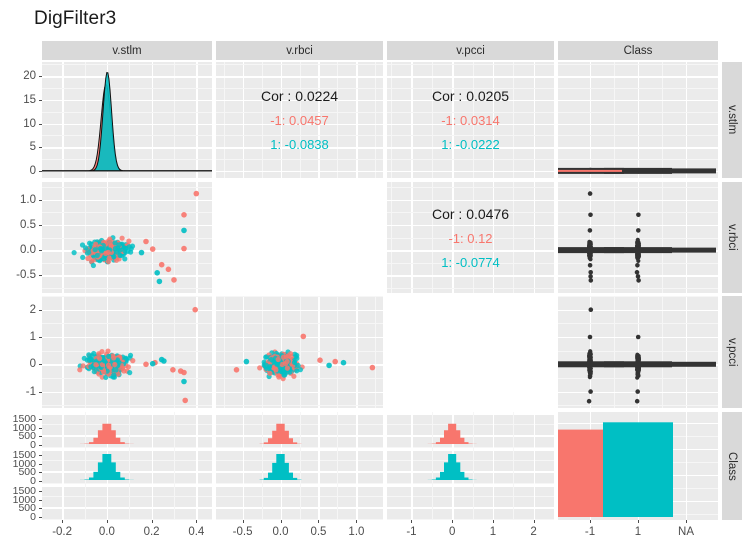 The height and width of the screenshot is (550, 750). What do you see at coordinates (28, 199) in the screenshot?
I see `y-tick-label: 1.0` at bounding box center [28, 199].